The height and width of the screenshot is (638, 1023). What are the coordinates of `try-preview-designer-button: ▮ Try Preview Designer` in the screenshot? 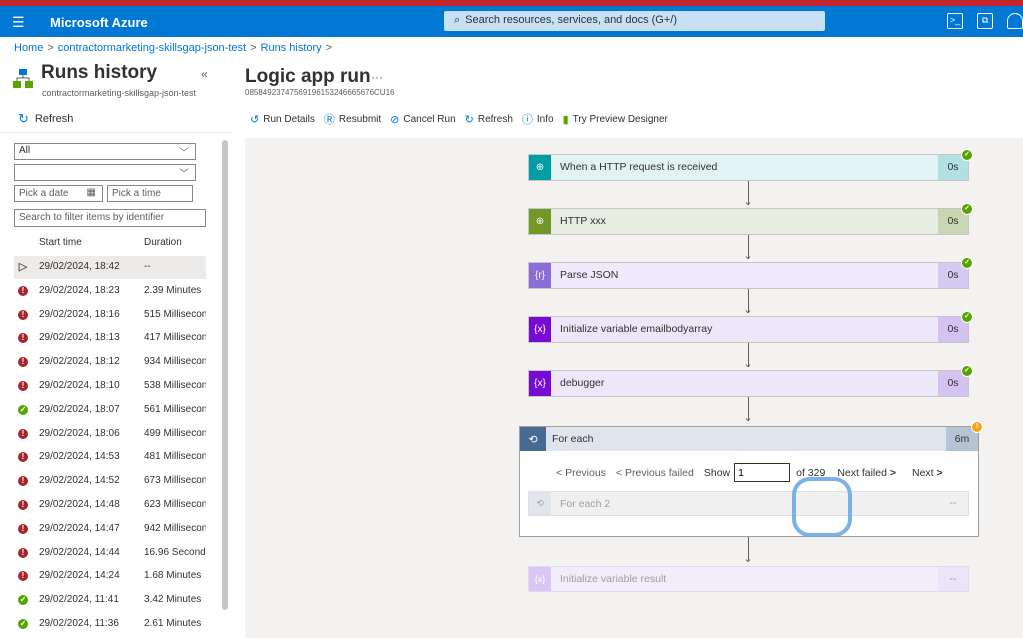 It's located at (615, 119).